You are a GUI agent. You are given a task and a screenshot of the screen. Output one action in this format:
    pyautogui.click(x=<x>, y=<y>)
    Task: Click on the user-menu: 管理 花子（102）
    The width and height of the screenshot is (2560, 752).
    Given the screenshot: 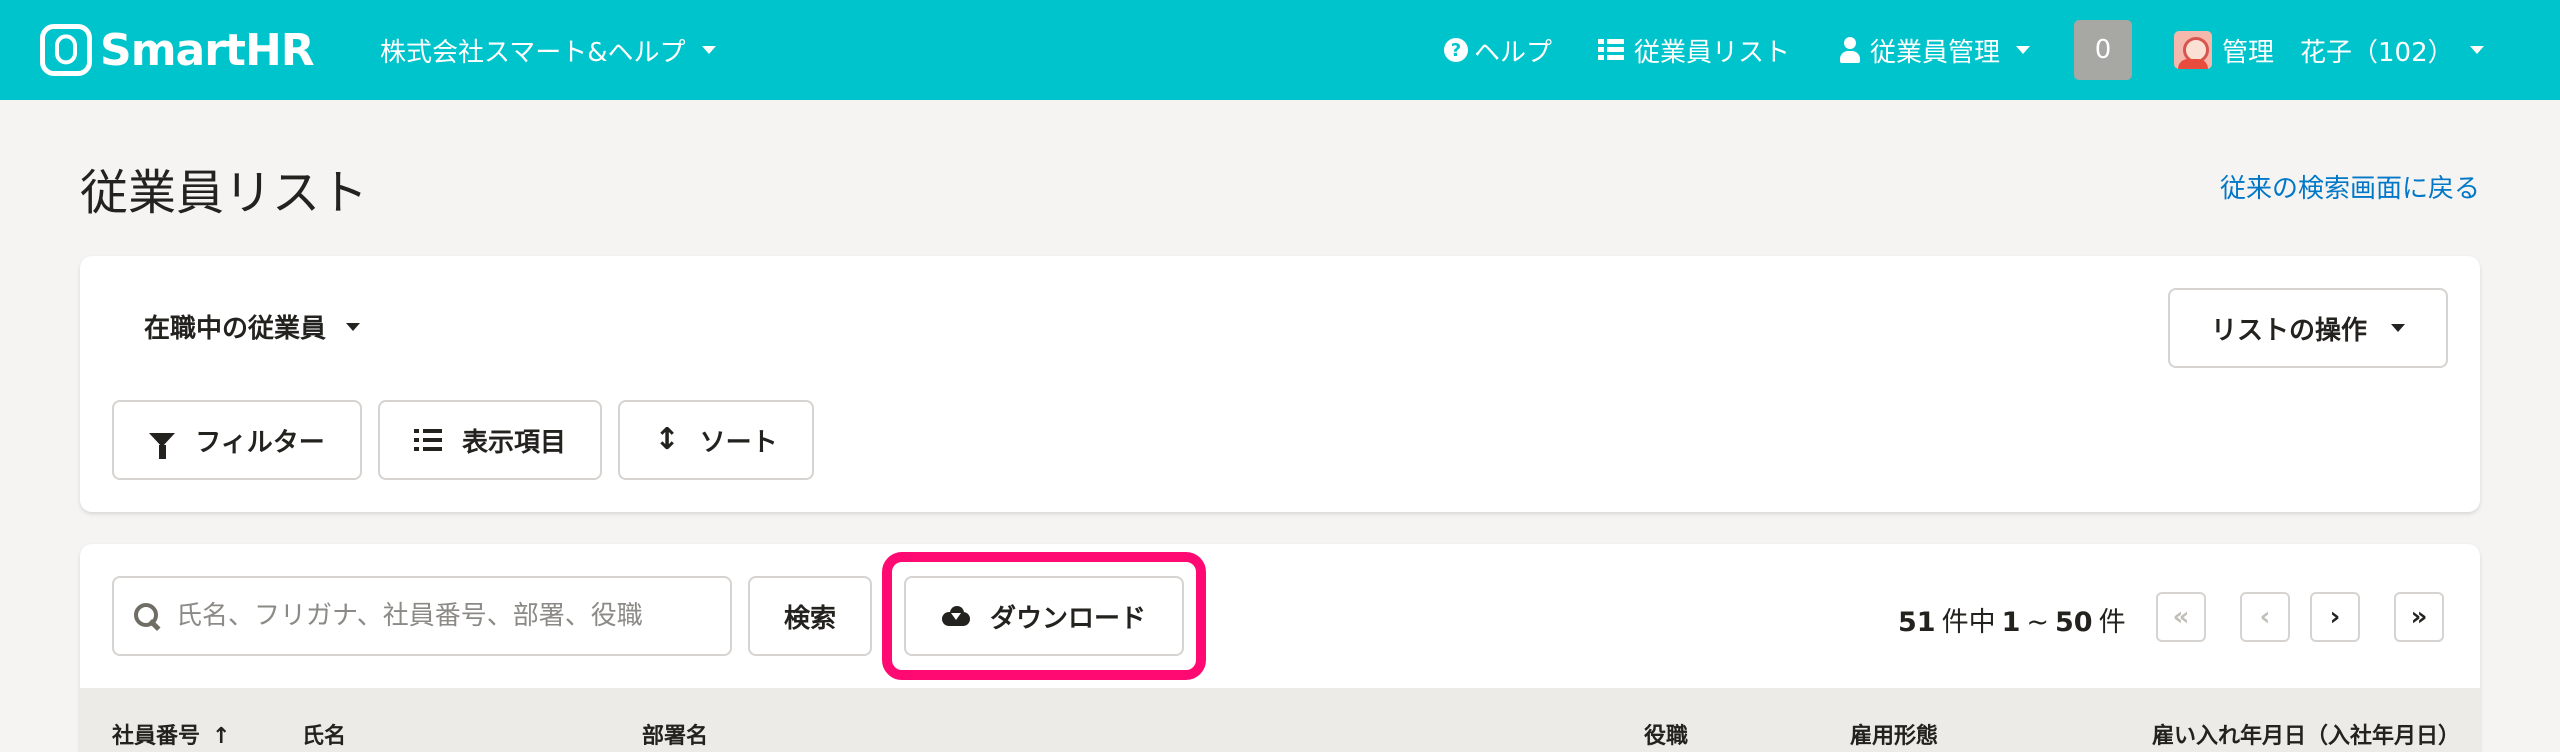 What is the action you would take?
    pyautogui.click(x=2329, y=50)
    